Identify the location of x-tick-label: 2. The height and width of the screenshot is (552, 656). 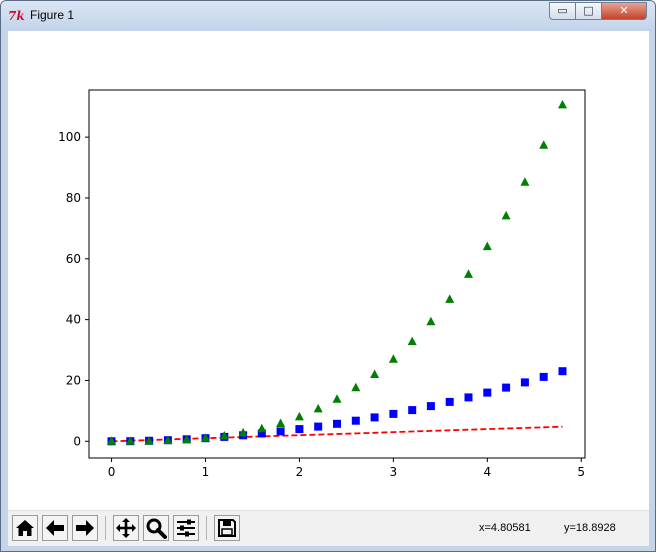
(300, 472).